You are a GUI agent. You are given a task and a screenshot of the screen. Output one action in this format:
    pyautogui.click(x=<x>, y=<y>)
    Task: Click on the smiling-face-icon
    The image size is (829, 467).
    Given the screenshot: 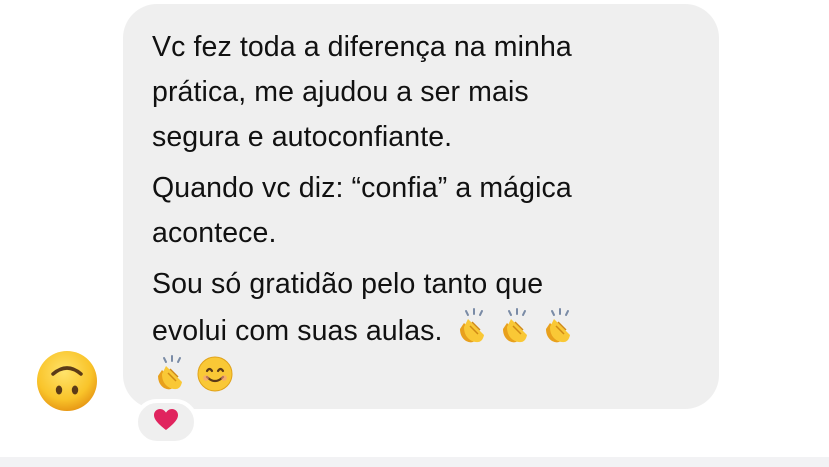 What is the action you would take?
    pyautogui.click(x=215, y=374)
    